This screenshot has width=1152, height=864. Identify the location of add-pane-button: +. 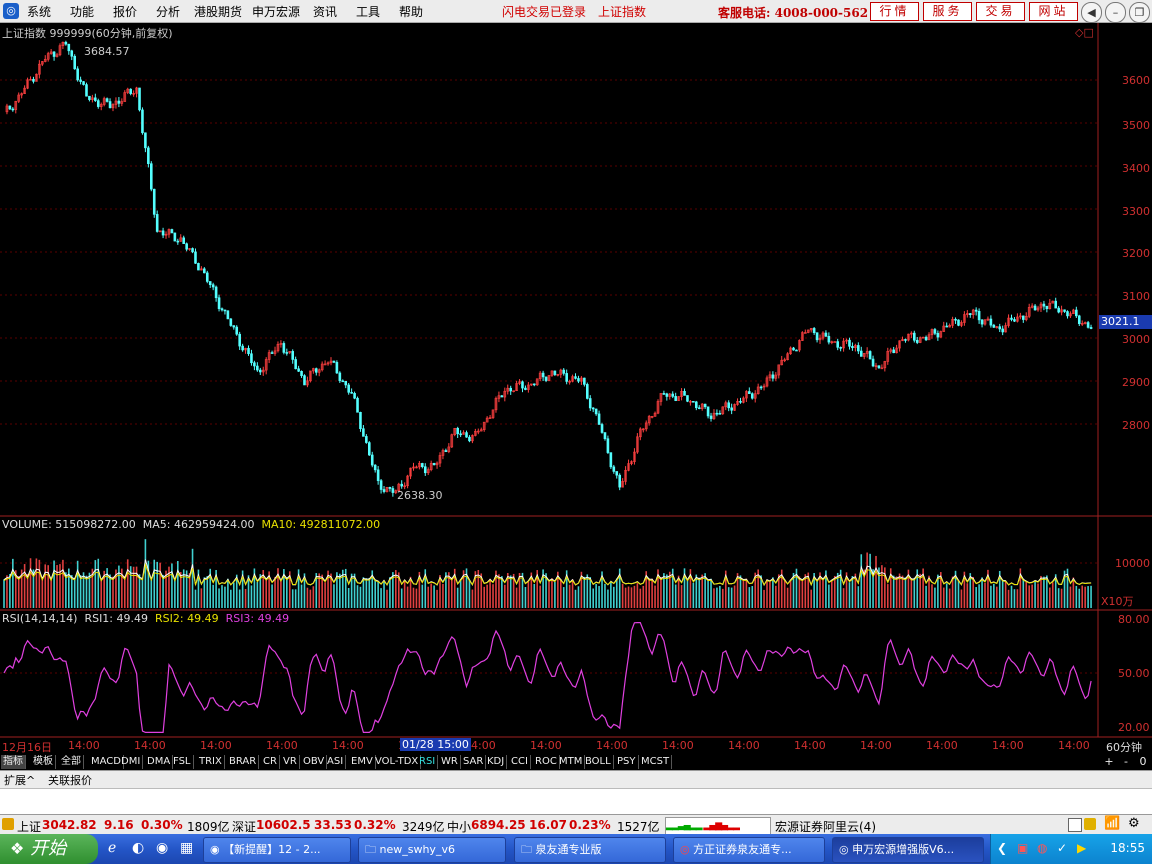
(1109, 761).